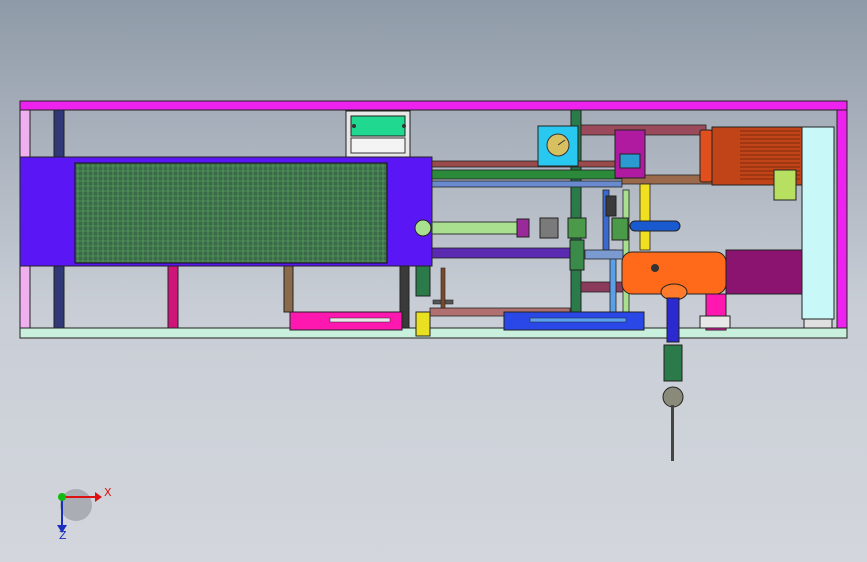  Describe the element at coordinates (76, 505) in the screenshot. I see `triad-origin-shadow` at that location.